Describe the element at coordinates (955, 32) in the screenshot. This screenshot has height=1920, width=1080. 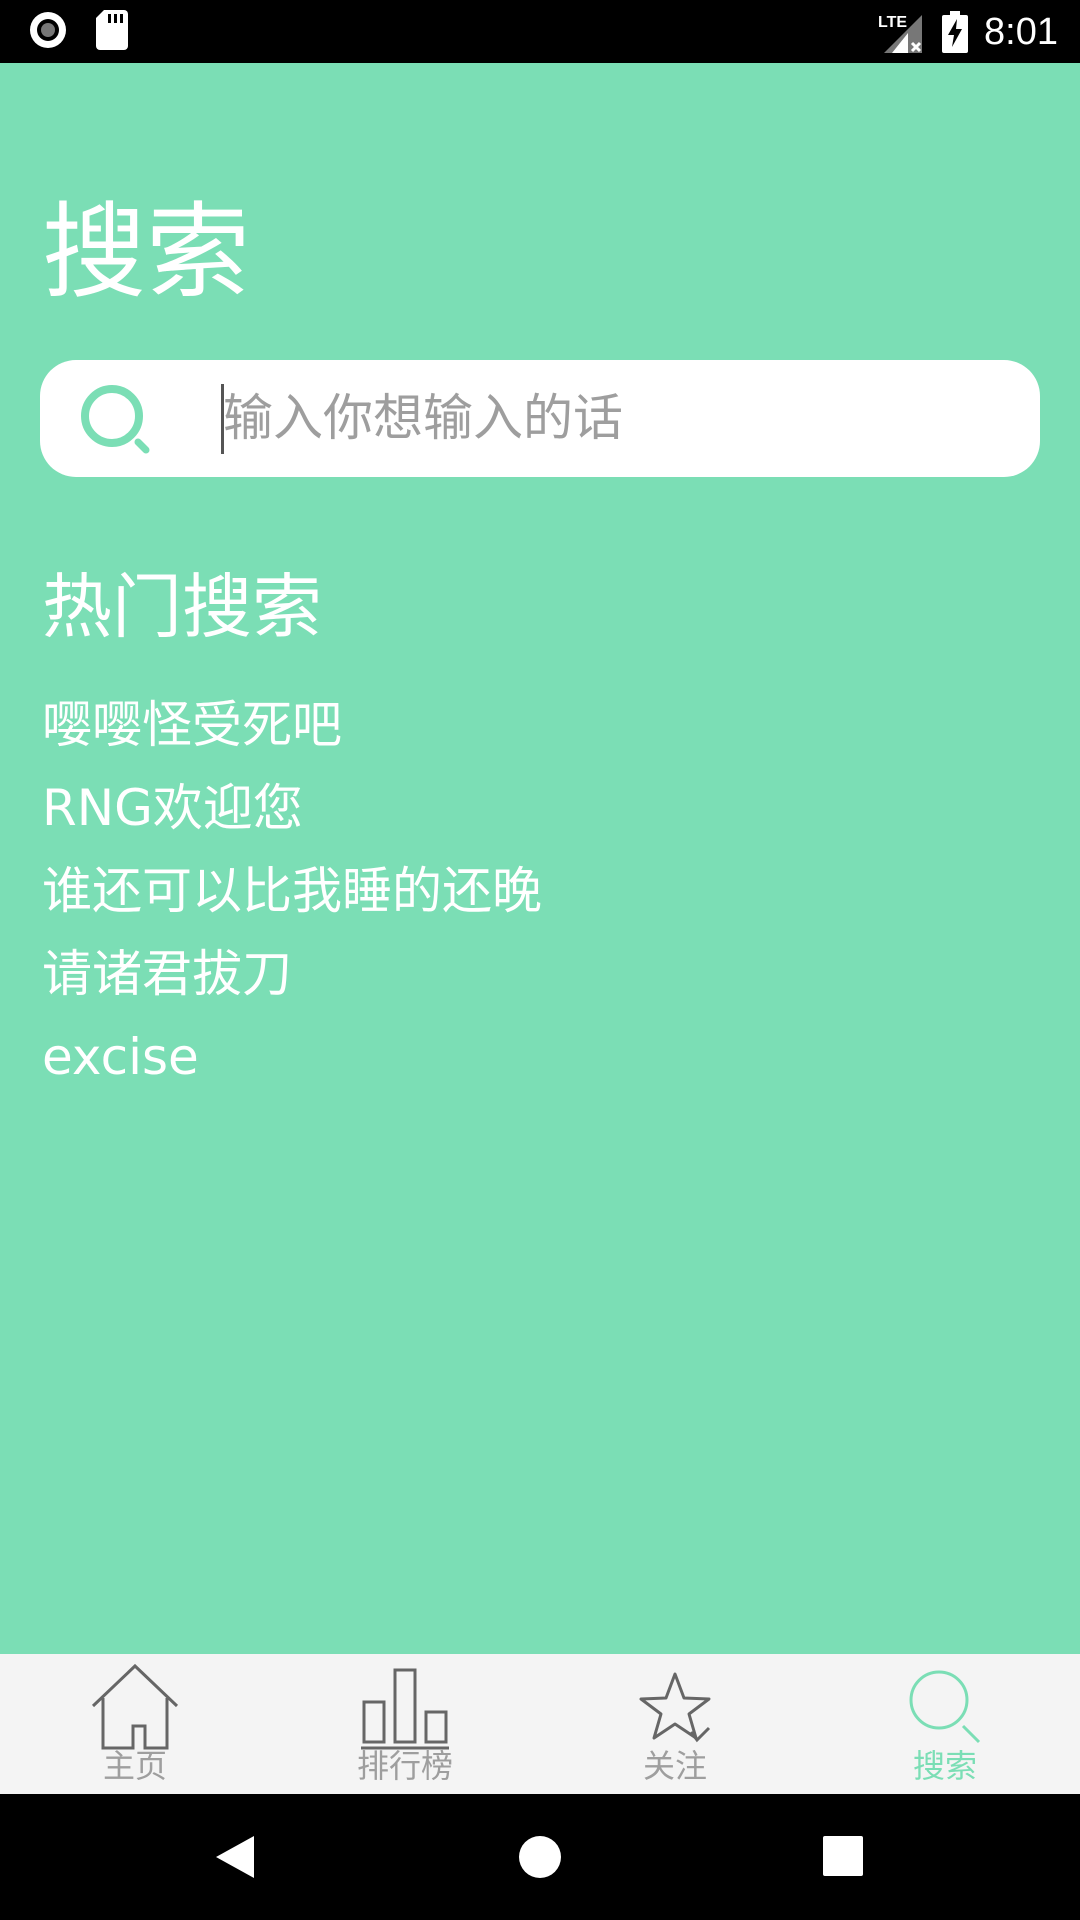
I see `battery-charging-icon` at that location.